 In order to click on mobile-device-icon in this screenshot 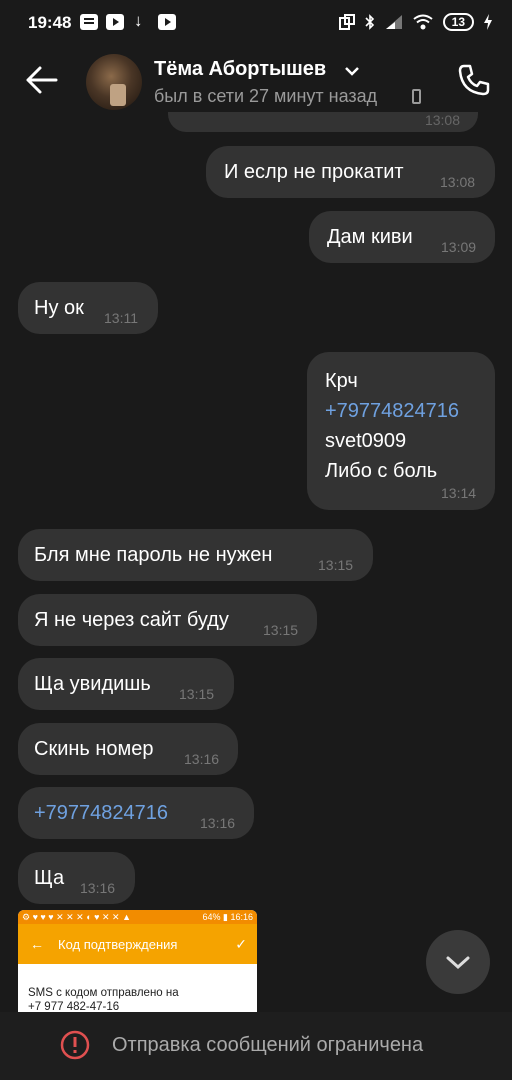, I will do `click(416, 96)`.